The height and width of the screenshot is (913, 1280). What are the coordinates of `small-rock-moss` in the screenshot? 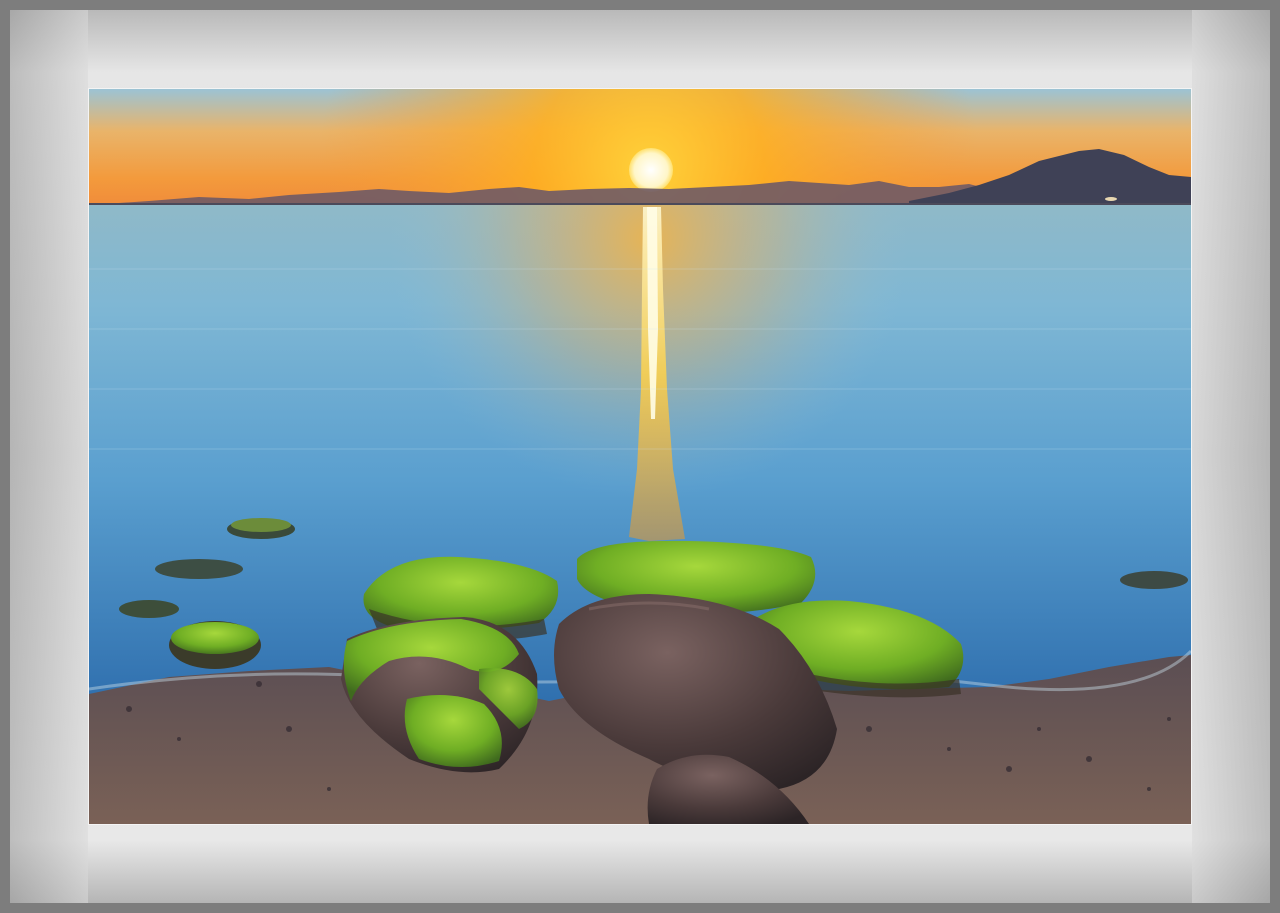 It's located at (261, 525).